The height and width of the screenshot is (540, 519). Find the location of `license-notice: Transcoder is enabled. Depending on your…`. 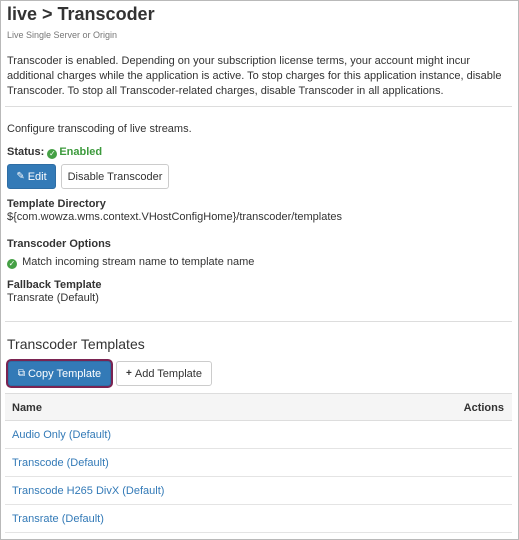

license-notice: Transcoder is enabled. Depending on your… is located at coordinates (254, 76).